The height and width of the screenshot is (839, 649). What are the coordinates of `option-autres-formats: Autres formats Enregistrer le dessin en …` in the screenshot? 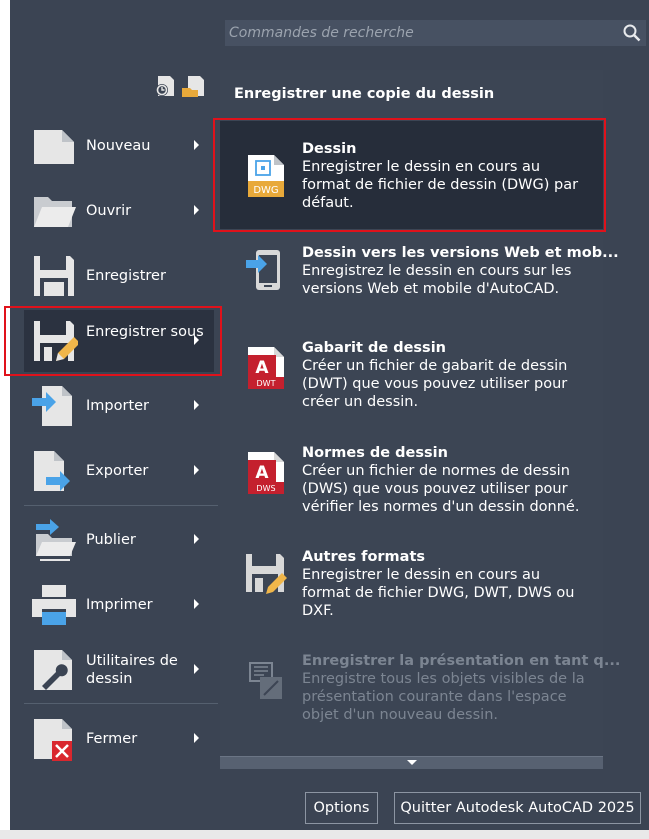 It's located at (411, 590).